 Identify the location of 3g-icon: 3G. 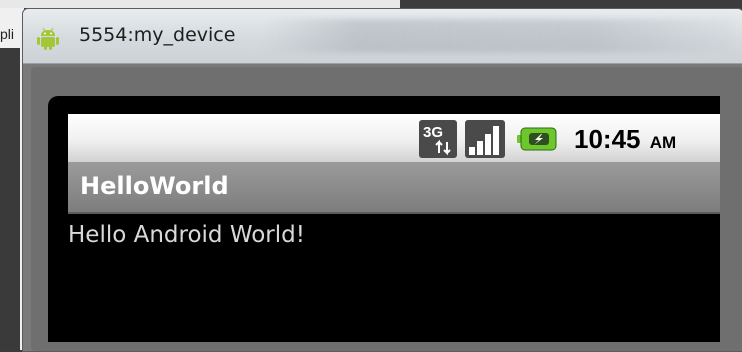
(438, 139).